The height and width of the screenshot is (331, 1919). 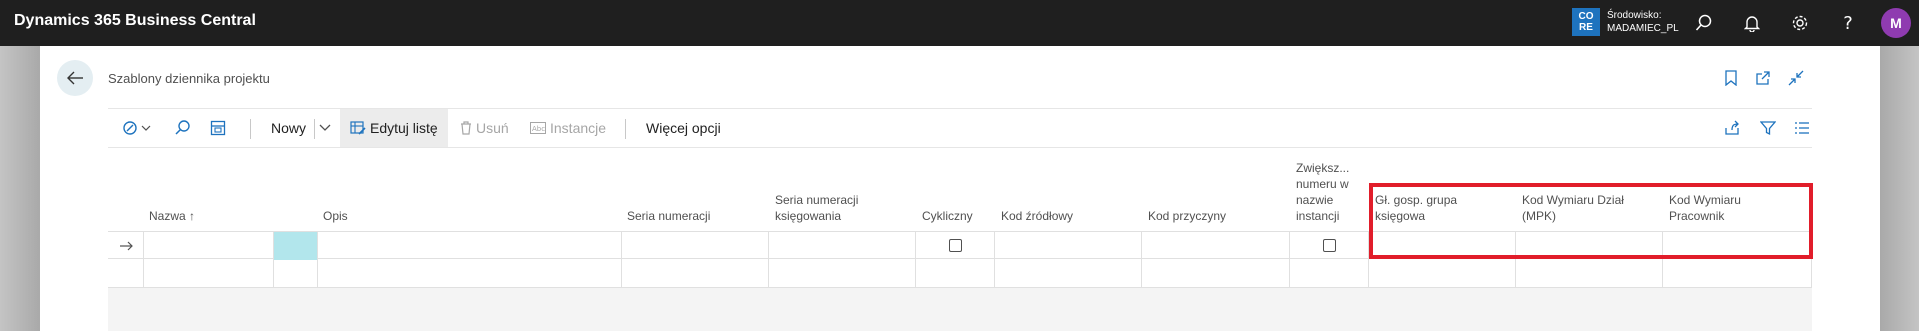 I want to click on instances-icon: Abc, so click(x=538, y=128).